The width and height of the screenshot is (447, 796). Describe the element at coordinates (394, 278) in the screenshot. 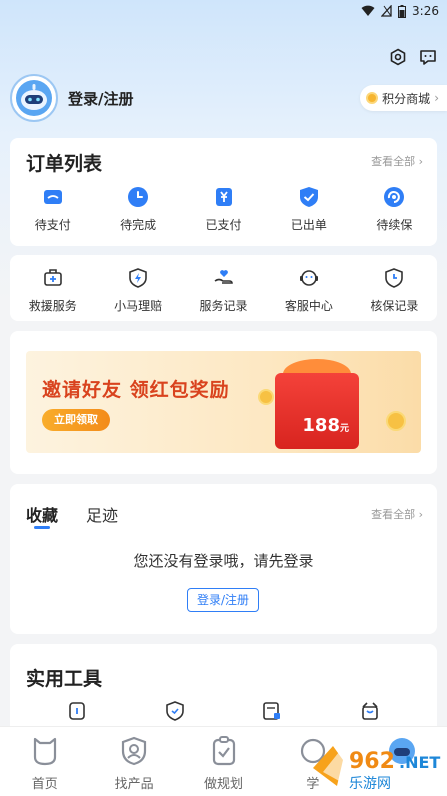

I see `clock-shield-icon` at that location.